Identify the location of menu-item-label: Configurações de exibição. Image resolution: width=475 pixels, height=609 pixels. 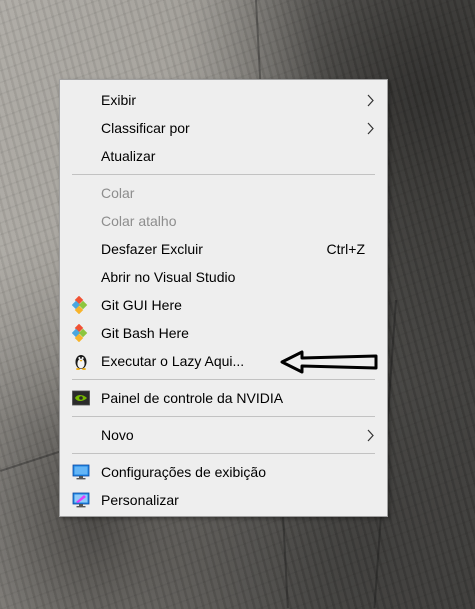
(183, 472).